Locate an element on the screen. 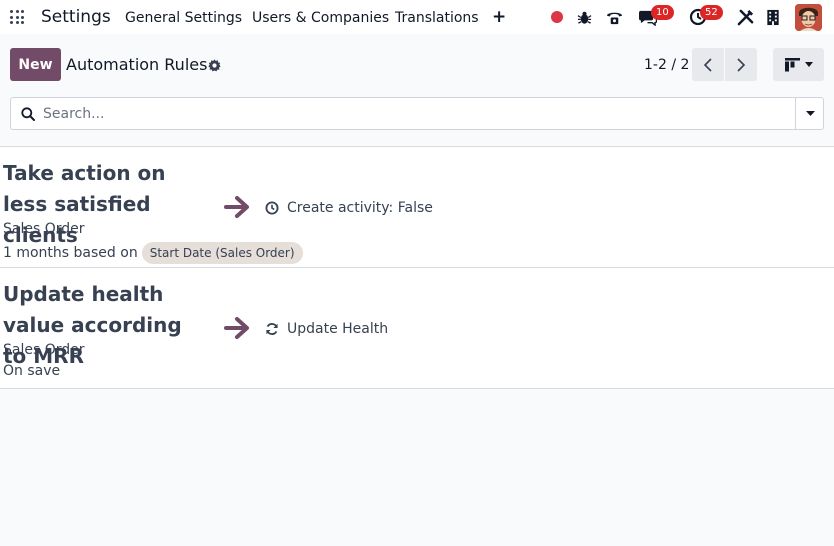  bug-icon is located at coordinates (584, 17).